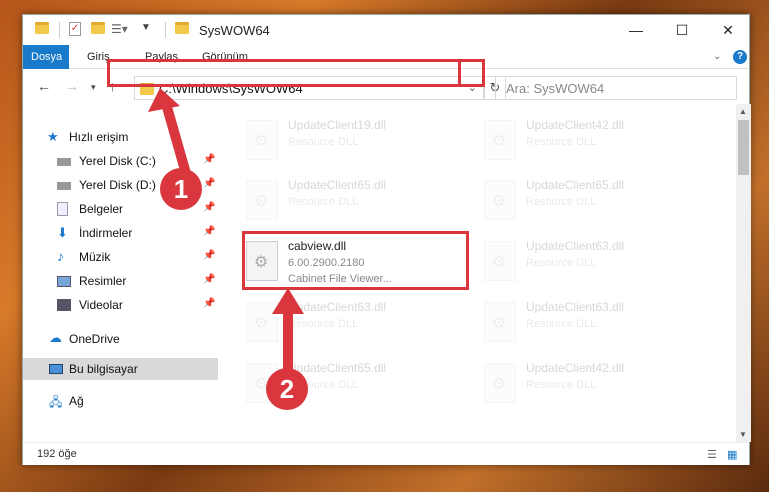 This screenshot has width=769, height=492. I want to click on step-2-badge: 2, so click(287, 389).